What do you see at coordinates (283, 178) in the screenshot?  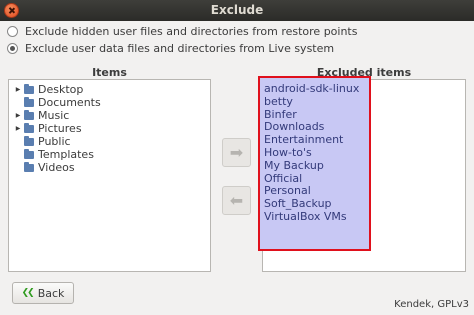 I see `excluded-list-item: Official` at bounding box center [283, 178].